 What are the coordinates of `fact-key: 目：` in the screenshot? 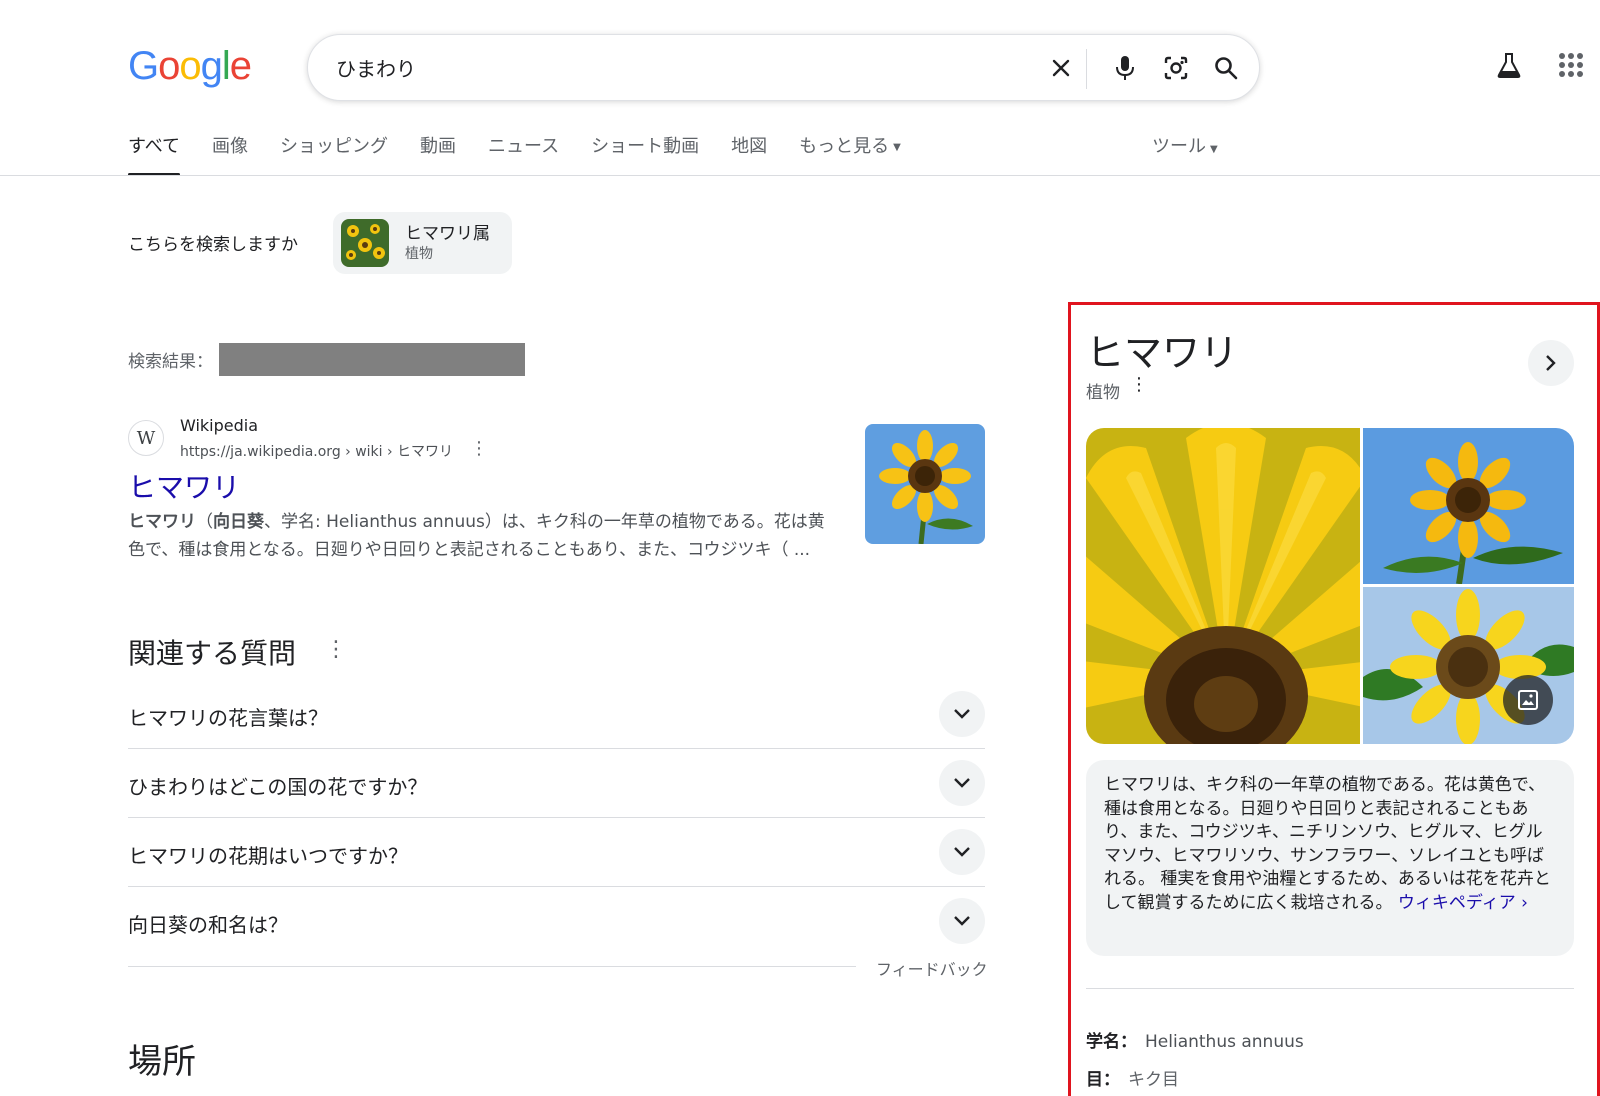 It's located at (1103, 1080).